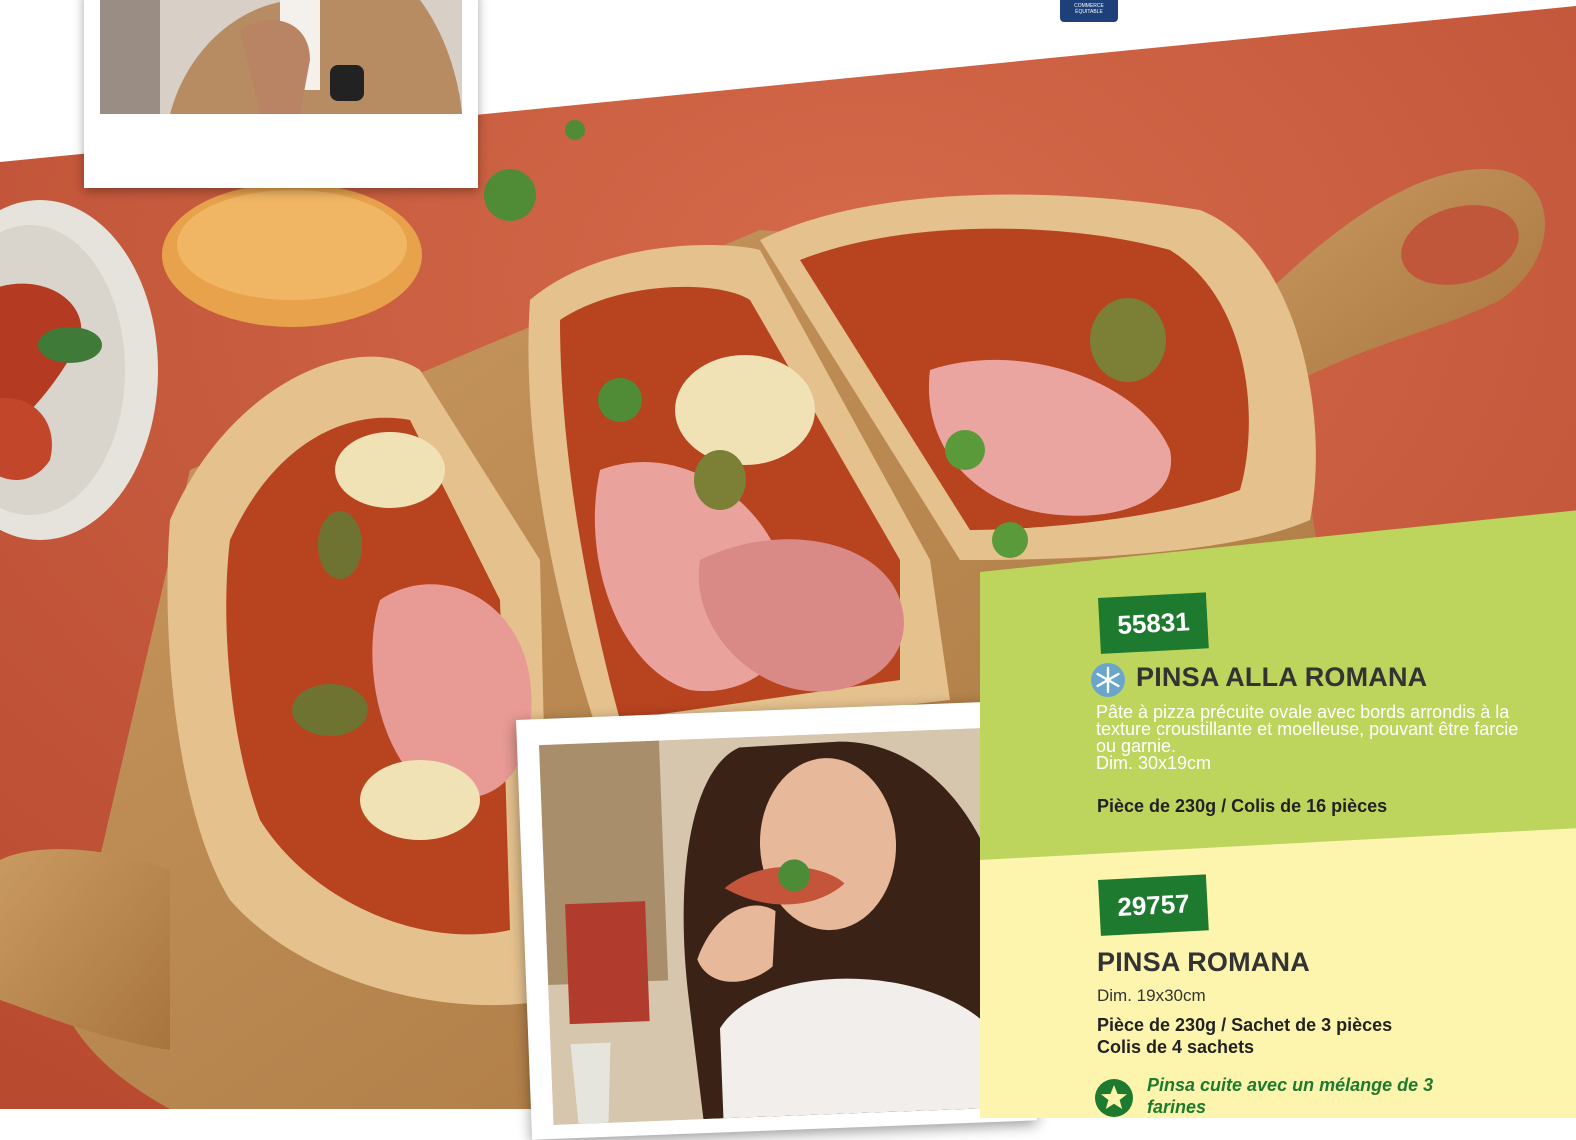 The width and height of the screenshot is (1576, 1140). Describe the element at coordinates (1114, 1098) in the screenshot. I see `star-icon` at that location.